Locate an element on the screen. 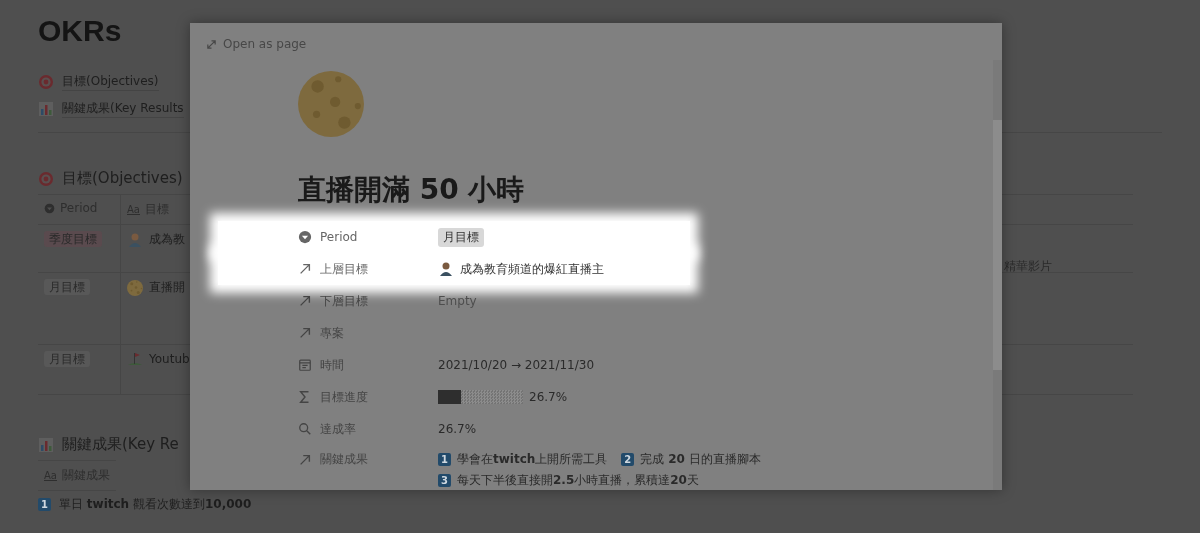  flag-icon is located at coordinates (135, 359).